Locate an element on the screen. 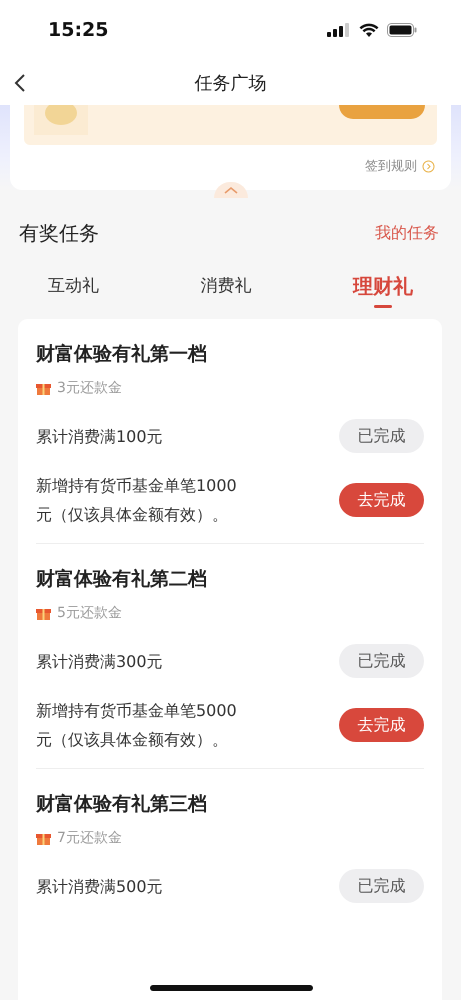  chevron-up-icon is located at coordinates (231, 190).